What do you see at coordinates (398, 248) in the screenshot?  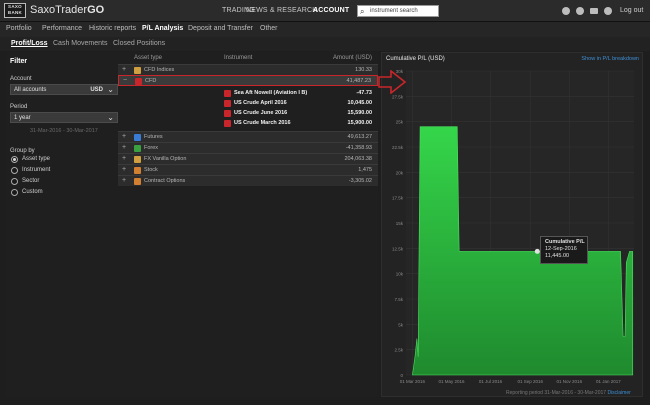 I see `y-tick-label: 12.5k` at bounding box center [398, 248].